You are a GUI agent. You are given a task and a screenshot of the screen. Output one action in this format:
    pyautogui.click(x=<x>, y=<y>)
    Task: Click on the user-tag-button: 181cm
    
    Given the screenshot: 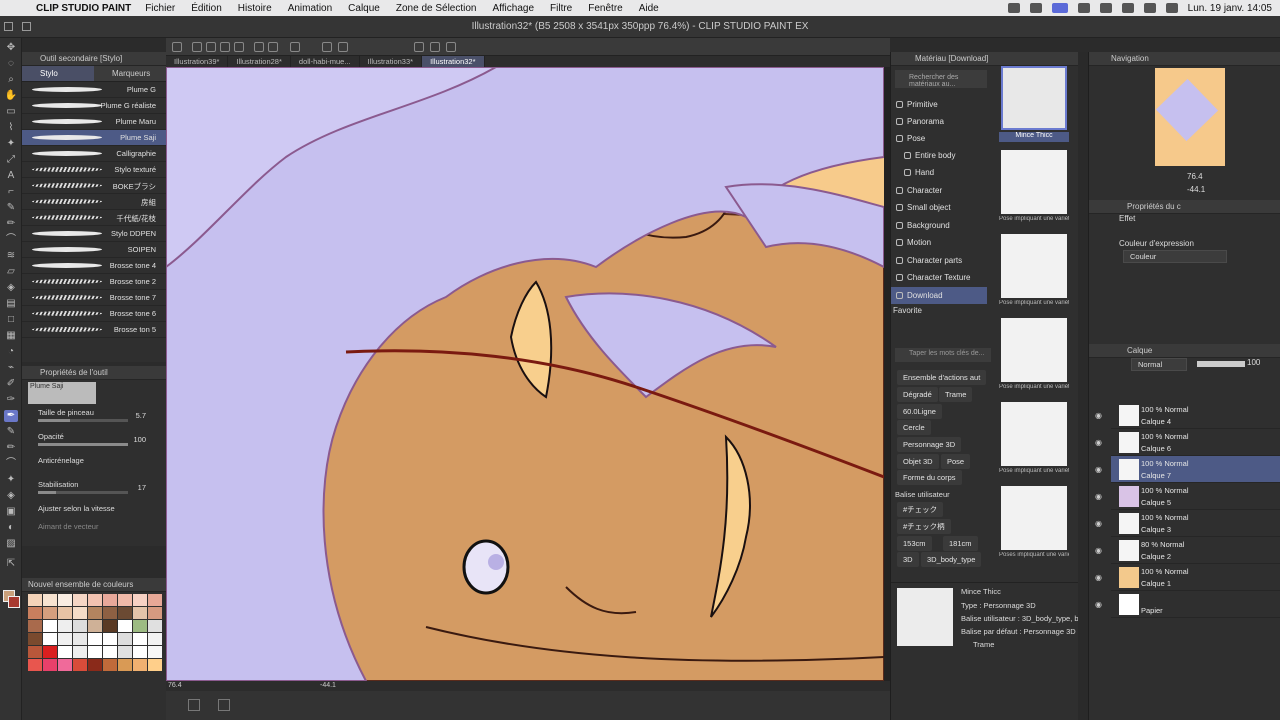 What is the action you would take?
    pyautogui.click(x=960, y=543)
    